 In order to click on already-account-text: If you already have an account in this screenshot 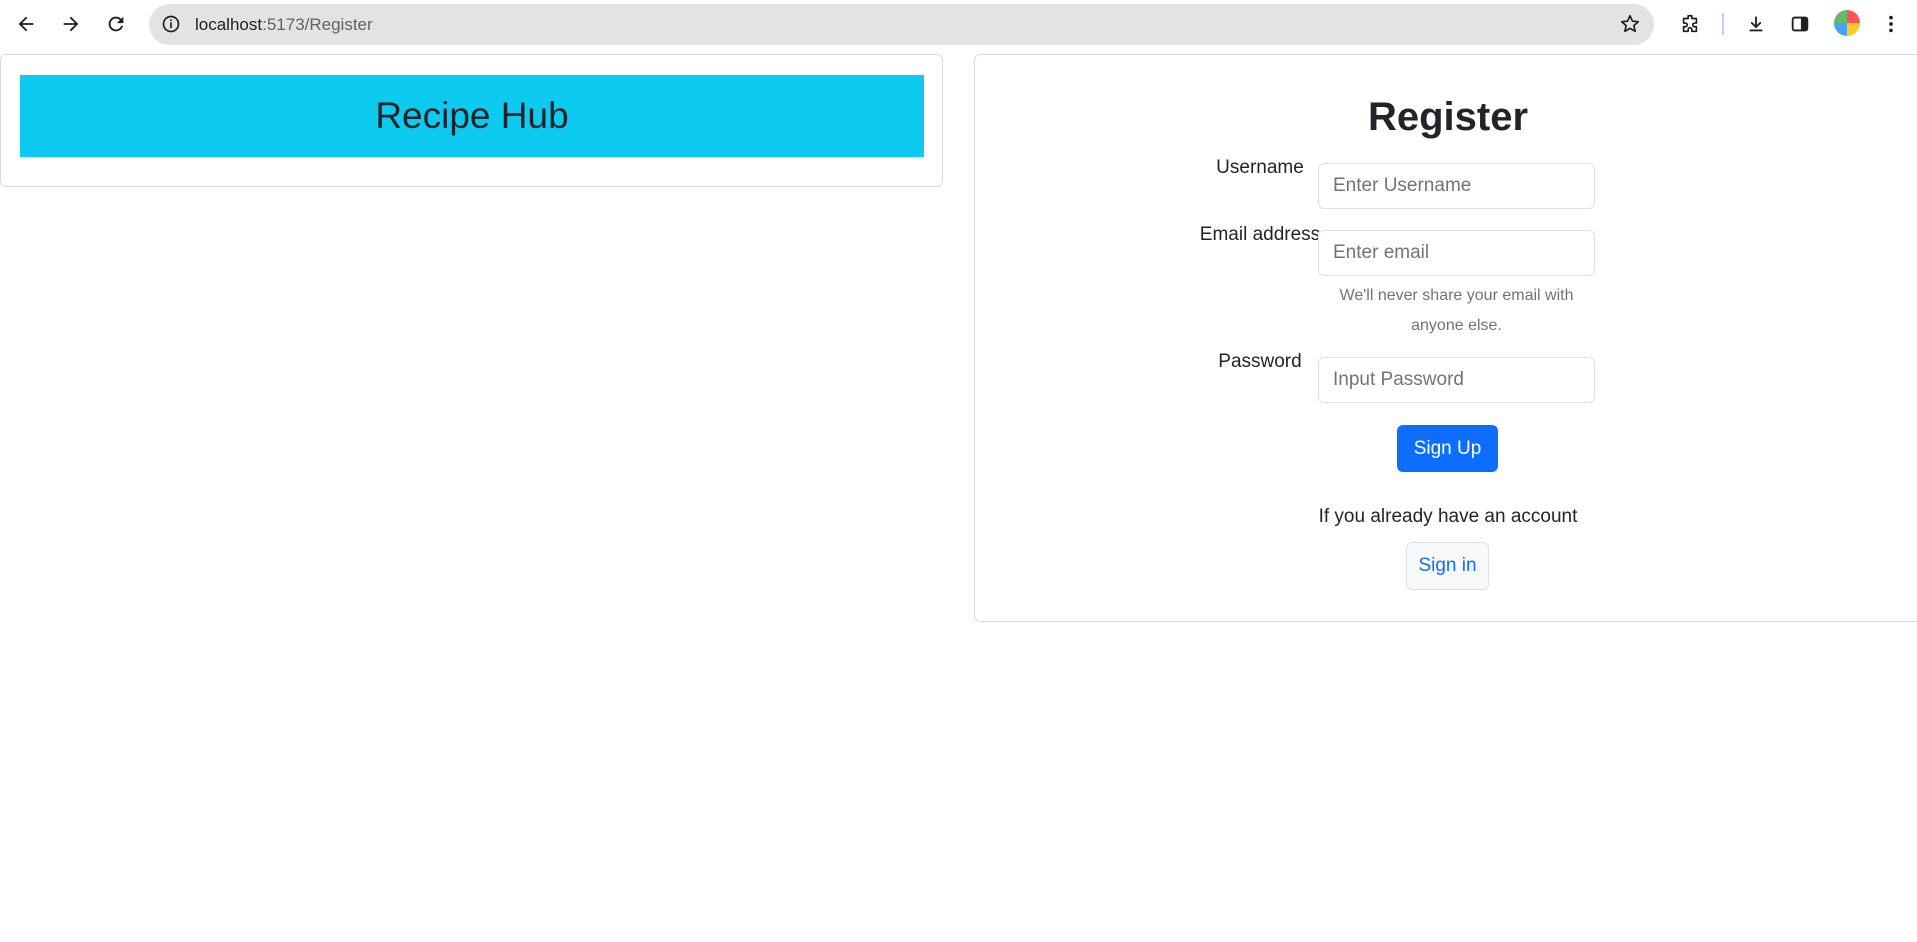, I will do `click(1448, 516)`.